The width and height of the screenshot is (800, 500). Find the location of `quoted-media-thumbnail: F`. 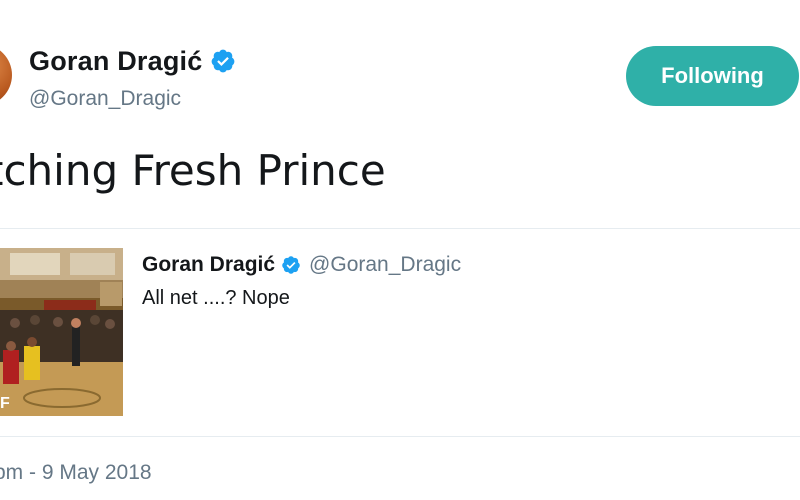

quoted-media-thumbnail: F is located at coordinates (61, 332).